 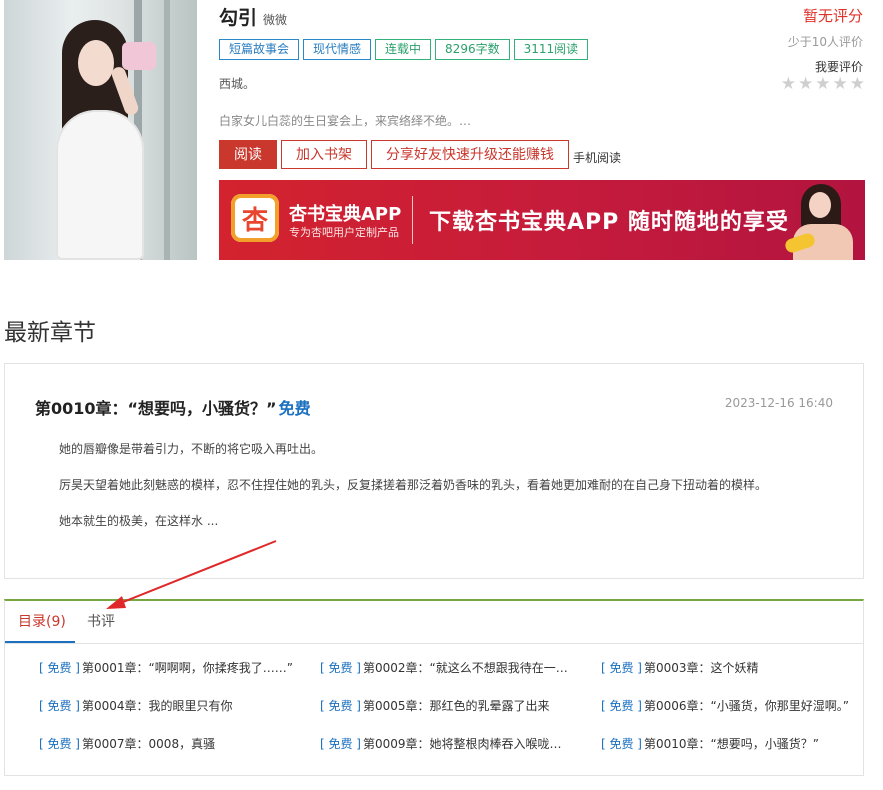 What do you see at coordinates (434, 622) in the screenshot?
I see `tab-bar: 目录(9) 书评` at bounding box center [434, 622].